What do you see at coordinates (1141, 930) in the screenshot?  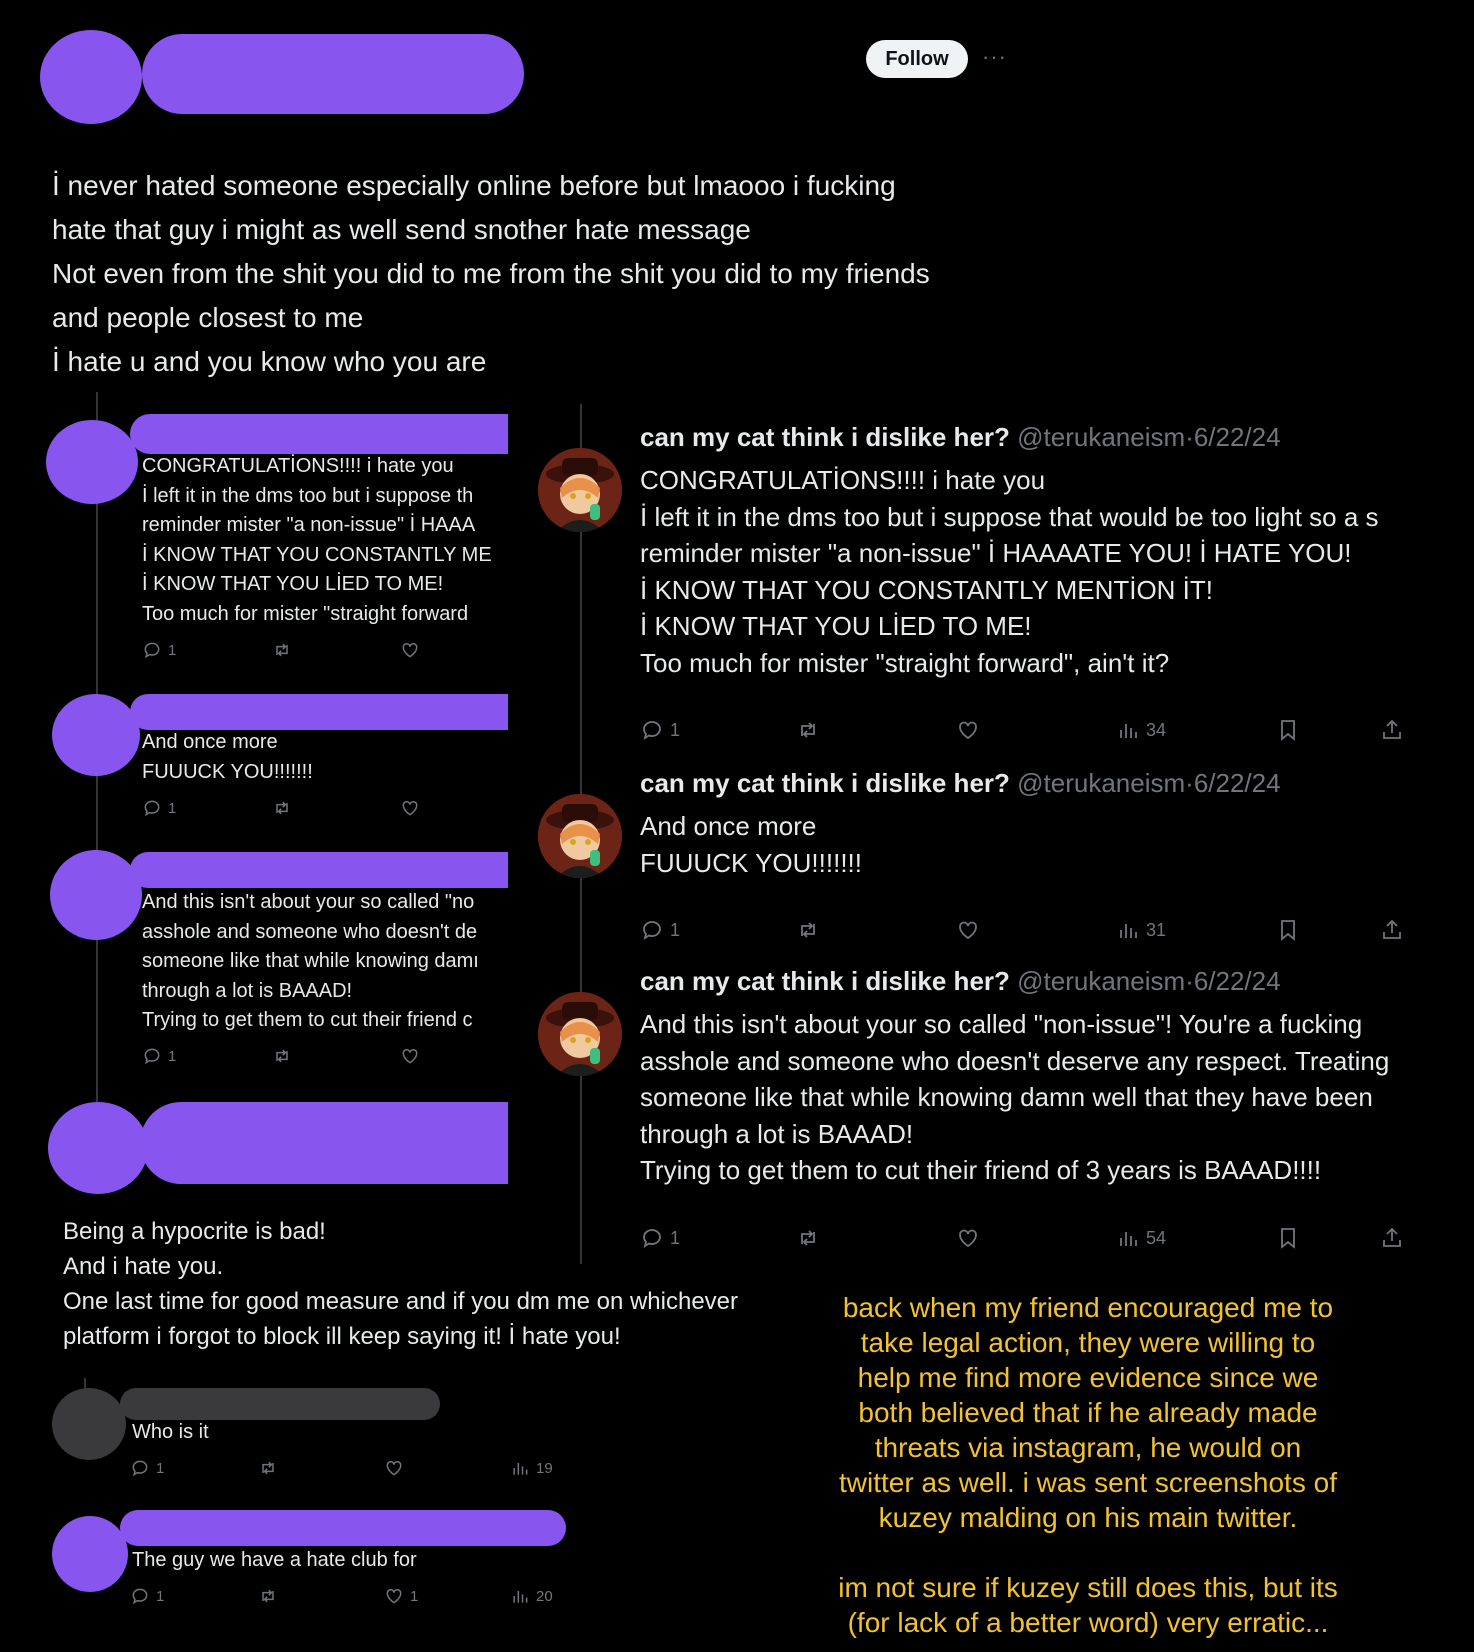 I see `views-button: 31` at bounding box center [1141, 930].